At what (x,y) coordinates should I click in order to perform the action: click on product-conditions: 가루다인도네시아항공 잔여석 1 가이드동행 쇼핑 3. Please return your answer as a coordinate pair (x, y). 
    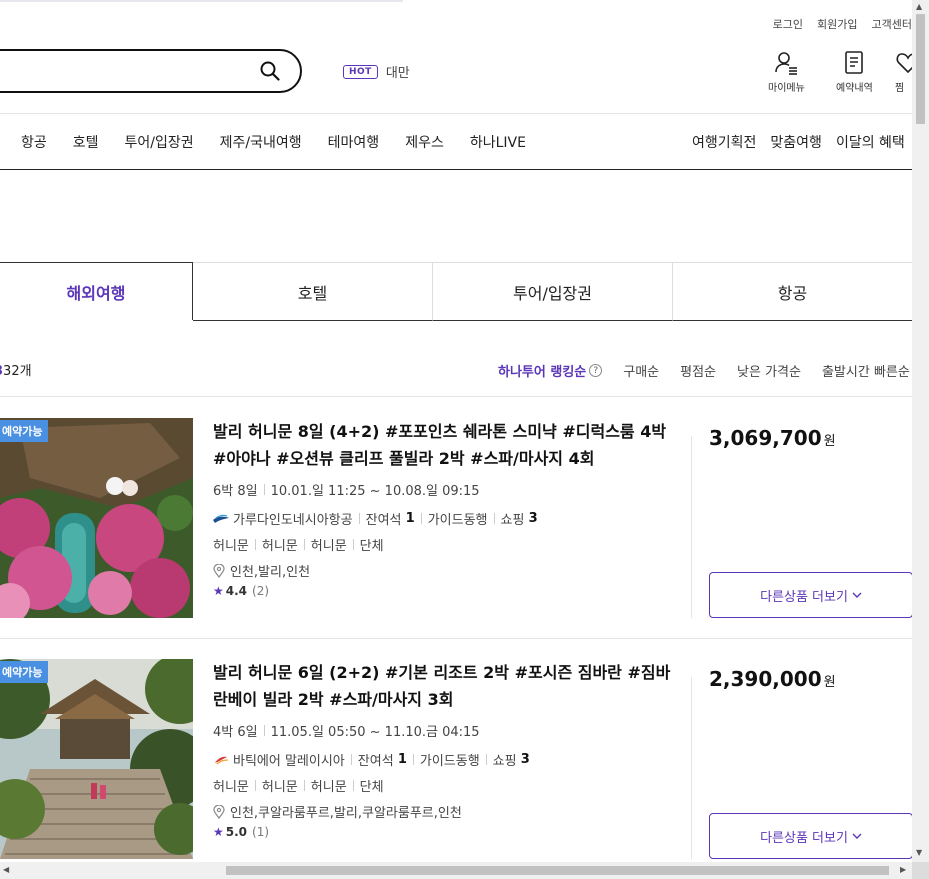
    Looking at the image, I should click on (443, 518).